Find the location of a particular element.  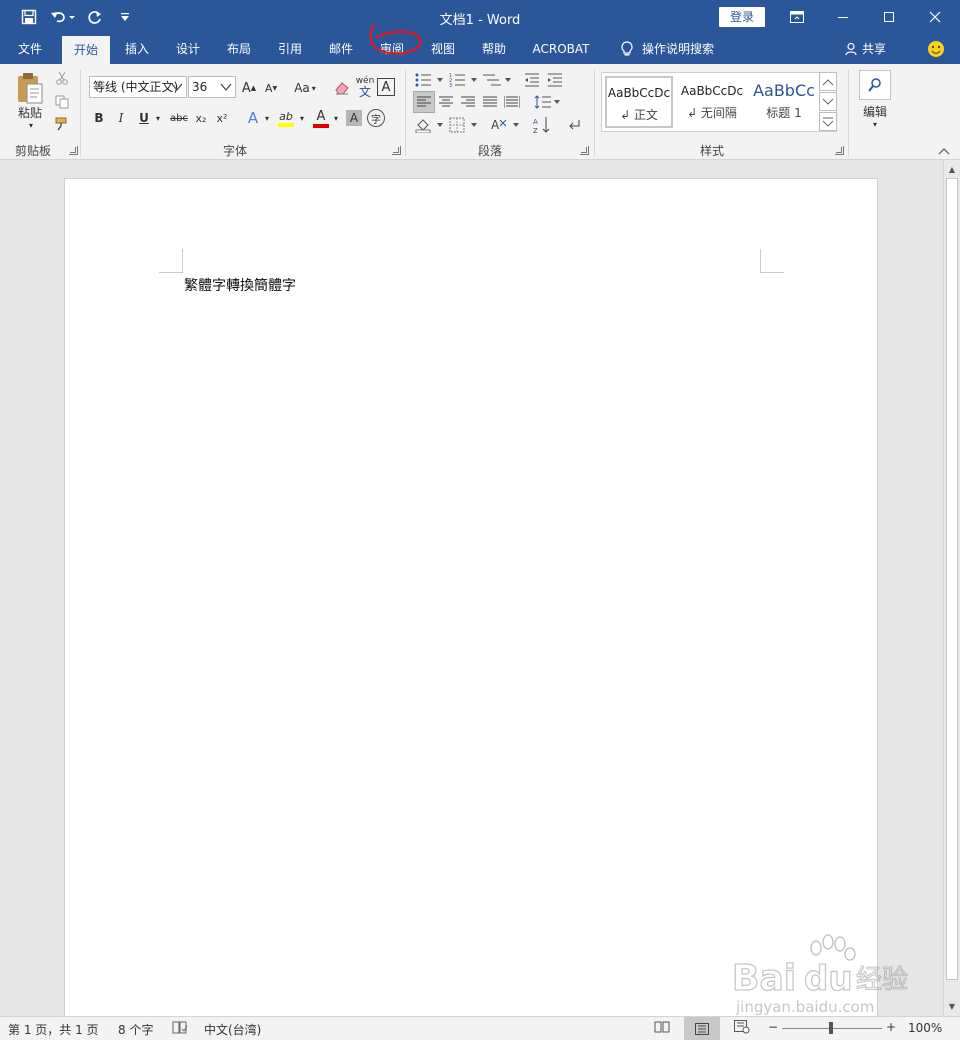

close-icon is located at coordinates (935, 17).